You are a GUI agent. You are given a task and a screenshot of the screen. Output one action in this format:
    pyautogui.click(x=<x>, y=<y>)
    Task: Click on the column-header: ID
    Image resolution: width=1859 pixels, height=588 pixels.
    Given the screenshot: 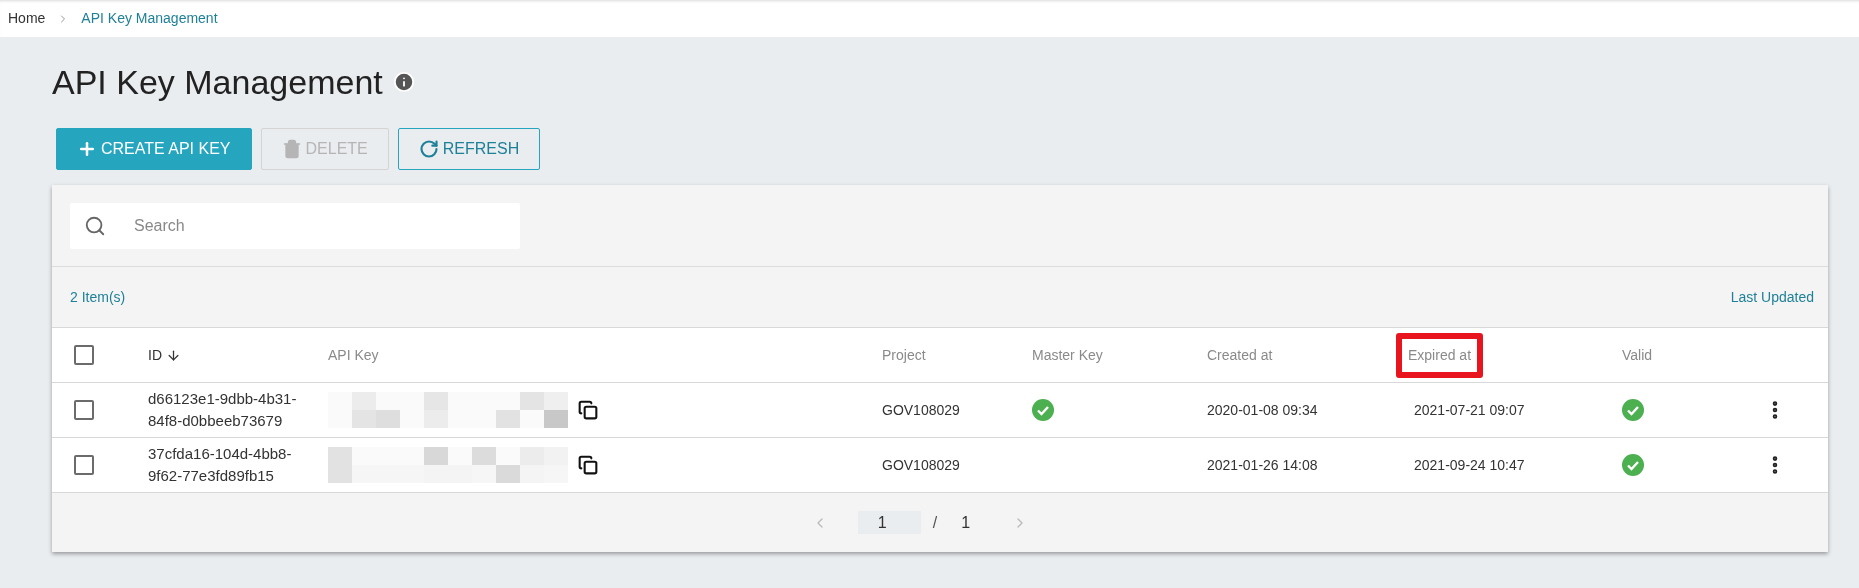 What is the action you would take?
    pyautogui.click(x=155, y=355)
    